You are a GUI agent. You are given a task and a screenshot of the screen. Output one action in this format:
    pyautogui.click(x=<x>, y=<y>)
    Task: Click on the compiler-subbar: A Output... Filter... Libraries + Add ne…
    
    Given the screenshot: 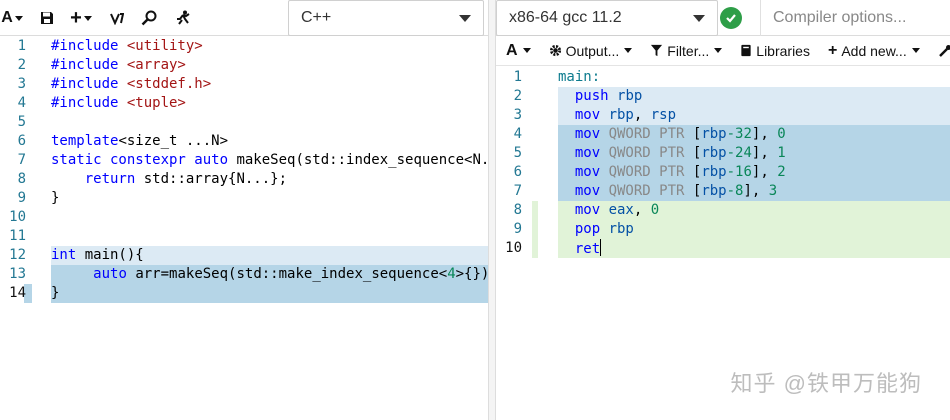 What is the action you would take?
    pyautogui.click(x=723, y=51)
    